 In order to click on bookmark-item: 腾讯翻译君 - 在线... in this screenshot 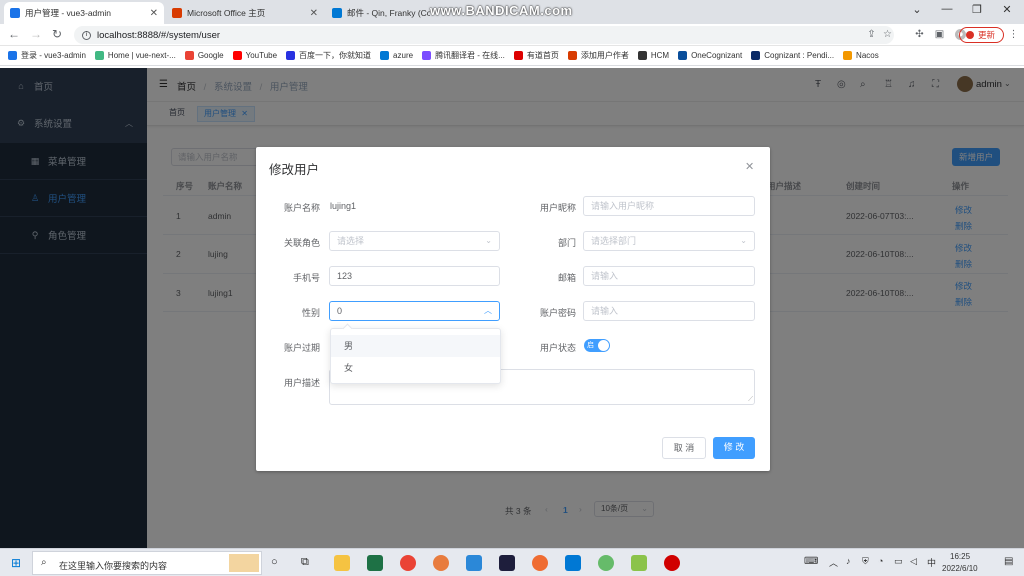, I will do `click(463, 55)`.